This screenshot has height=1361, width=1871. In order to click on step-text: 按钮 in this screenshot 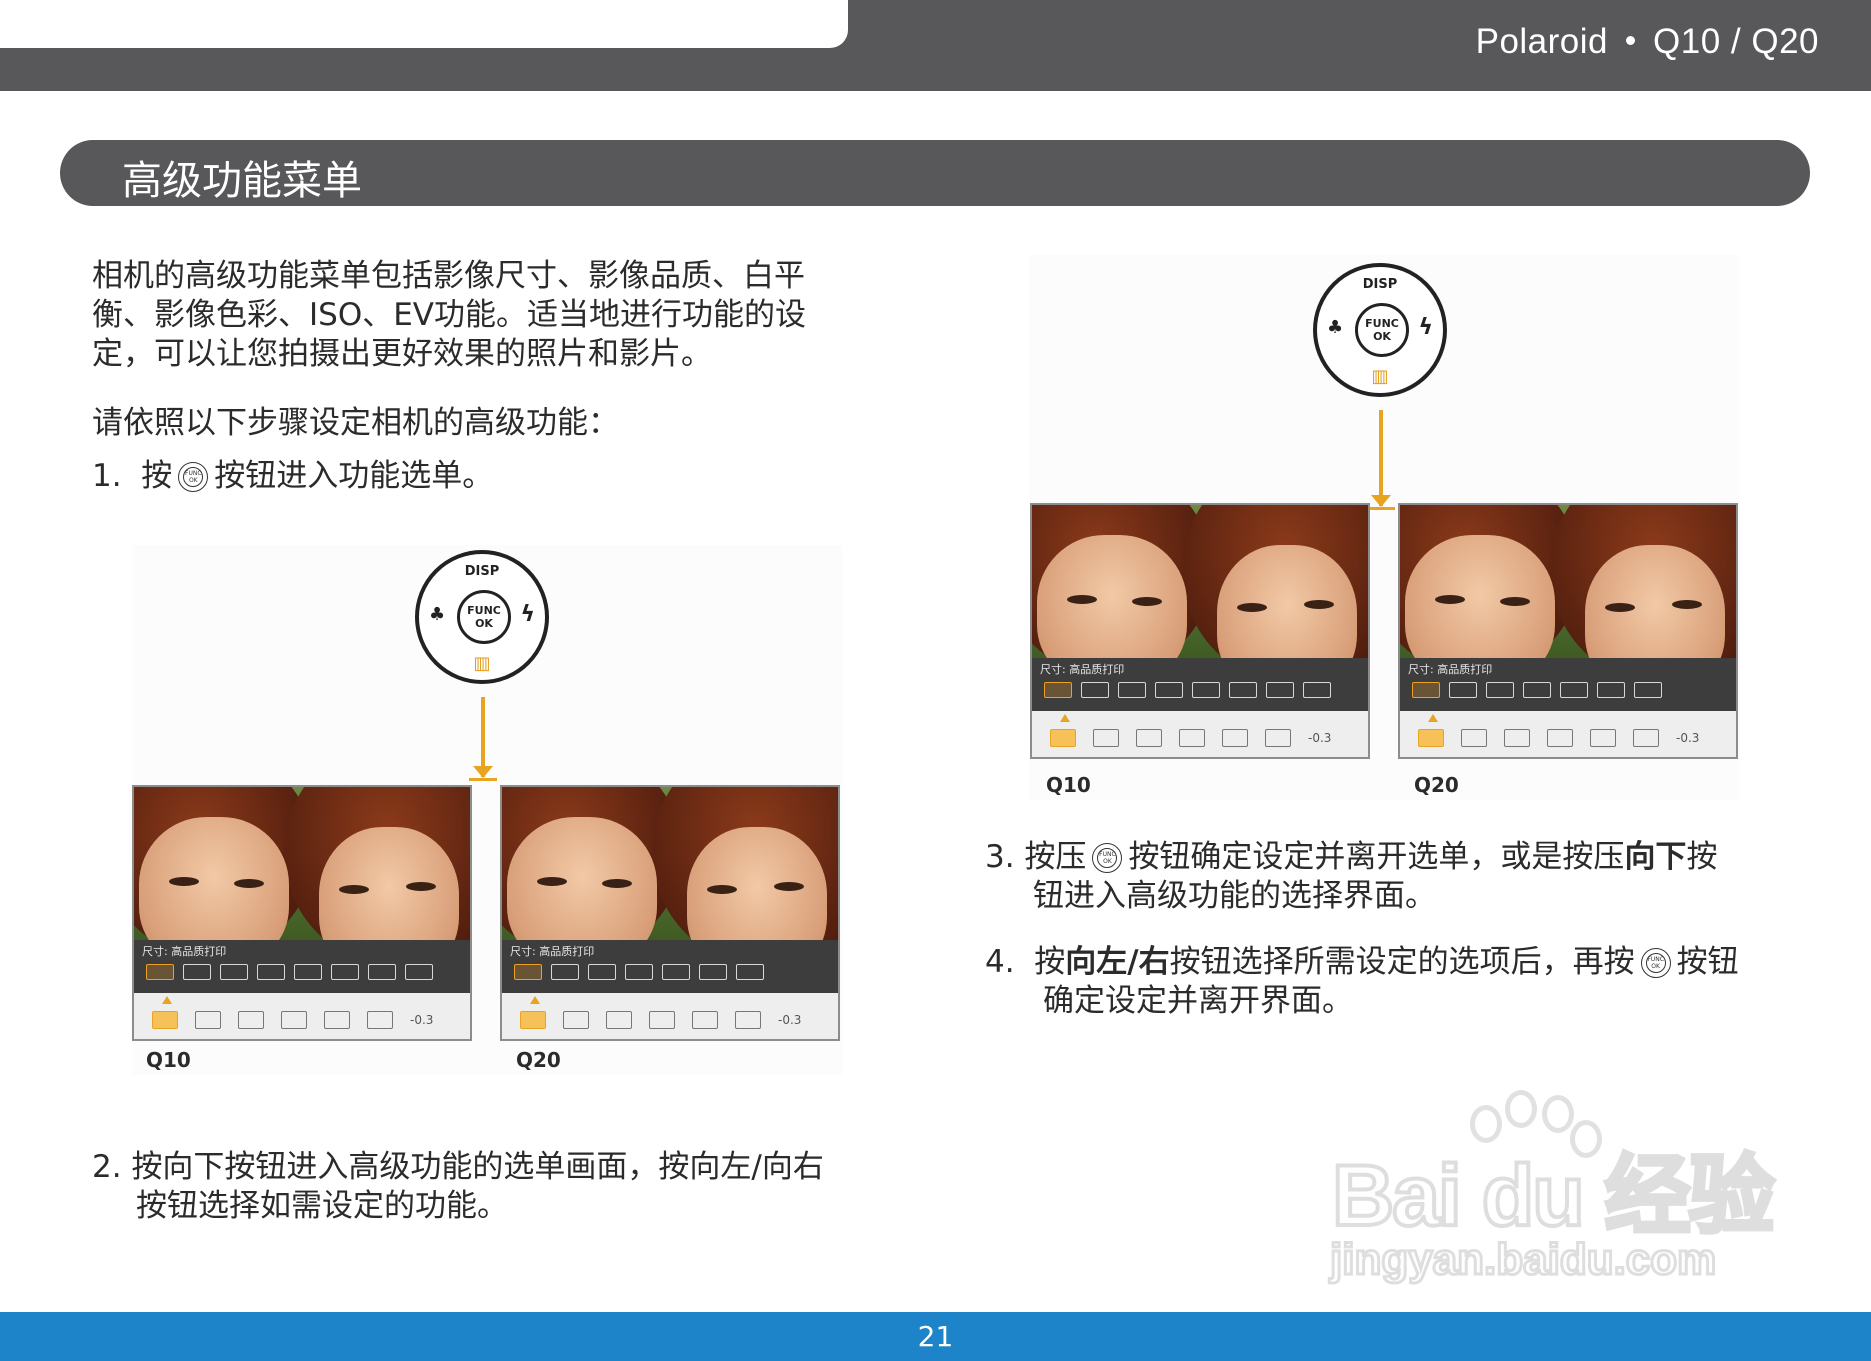, I will do `click(1707, 962)`.